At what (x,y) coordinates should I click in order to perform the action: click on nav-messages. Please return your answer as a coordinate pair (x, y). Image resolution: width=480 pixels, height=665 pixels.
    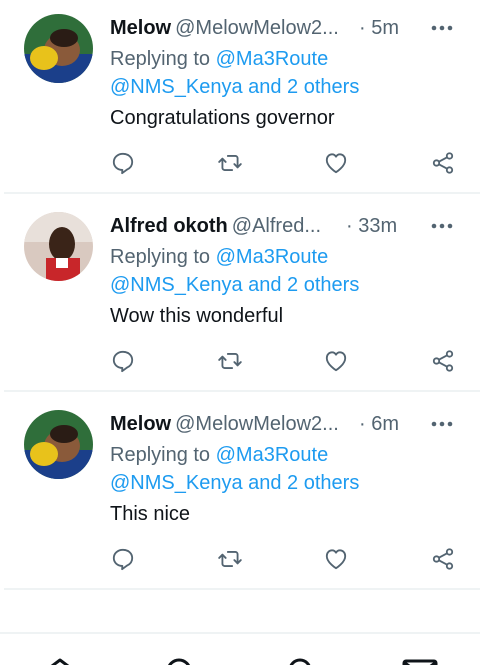
    Looking at the image, I should click on (420, 659).